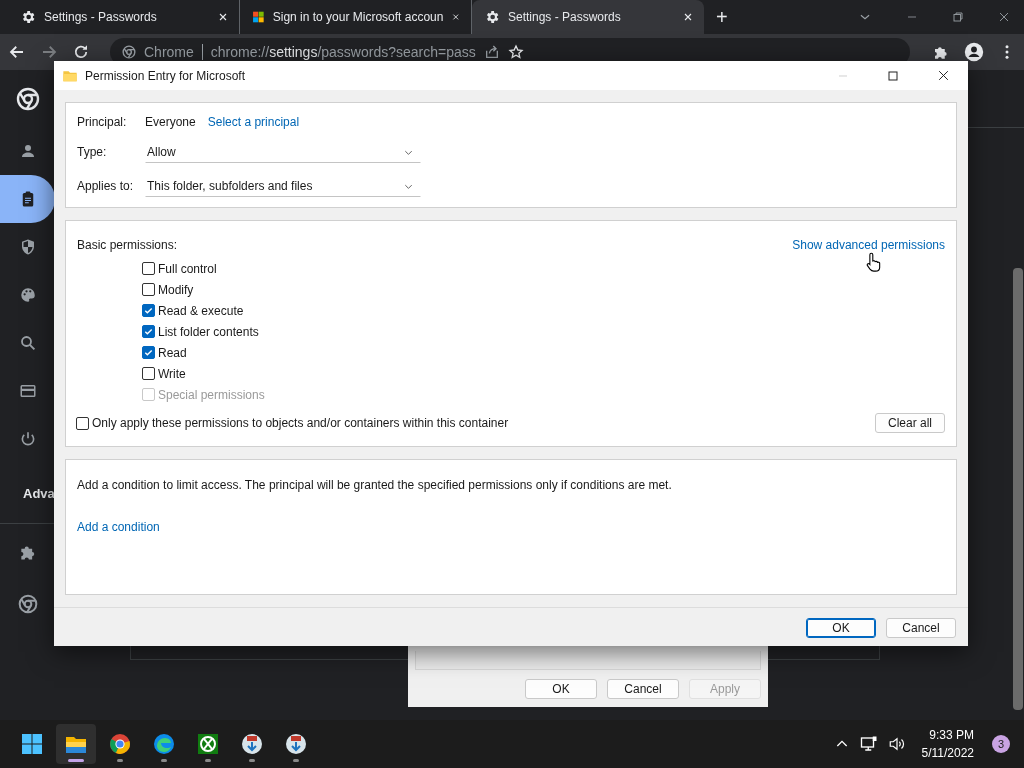 The width and height of the screenshot is (1024, 768). What do you see at coordinates (106, 186) in the screenshot?
I see `field-label: Applies to:` at bounding box center [106, 186].